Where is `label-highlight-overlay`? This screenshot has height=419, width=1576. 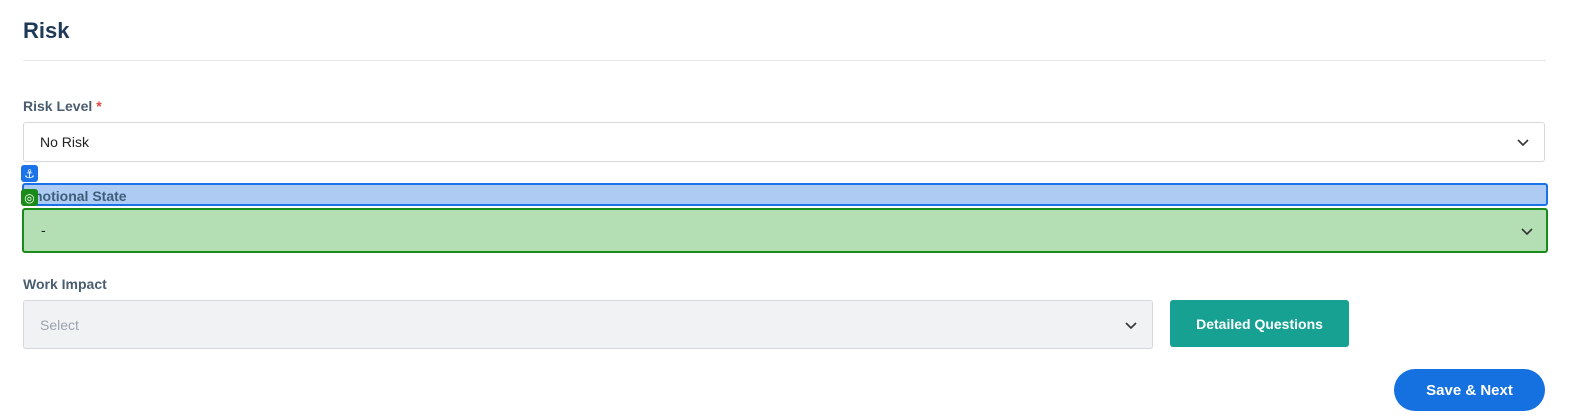
label-highlight-overlay is located at coordinates (785, 194).